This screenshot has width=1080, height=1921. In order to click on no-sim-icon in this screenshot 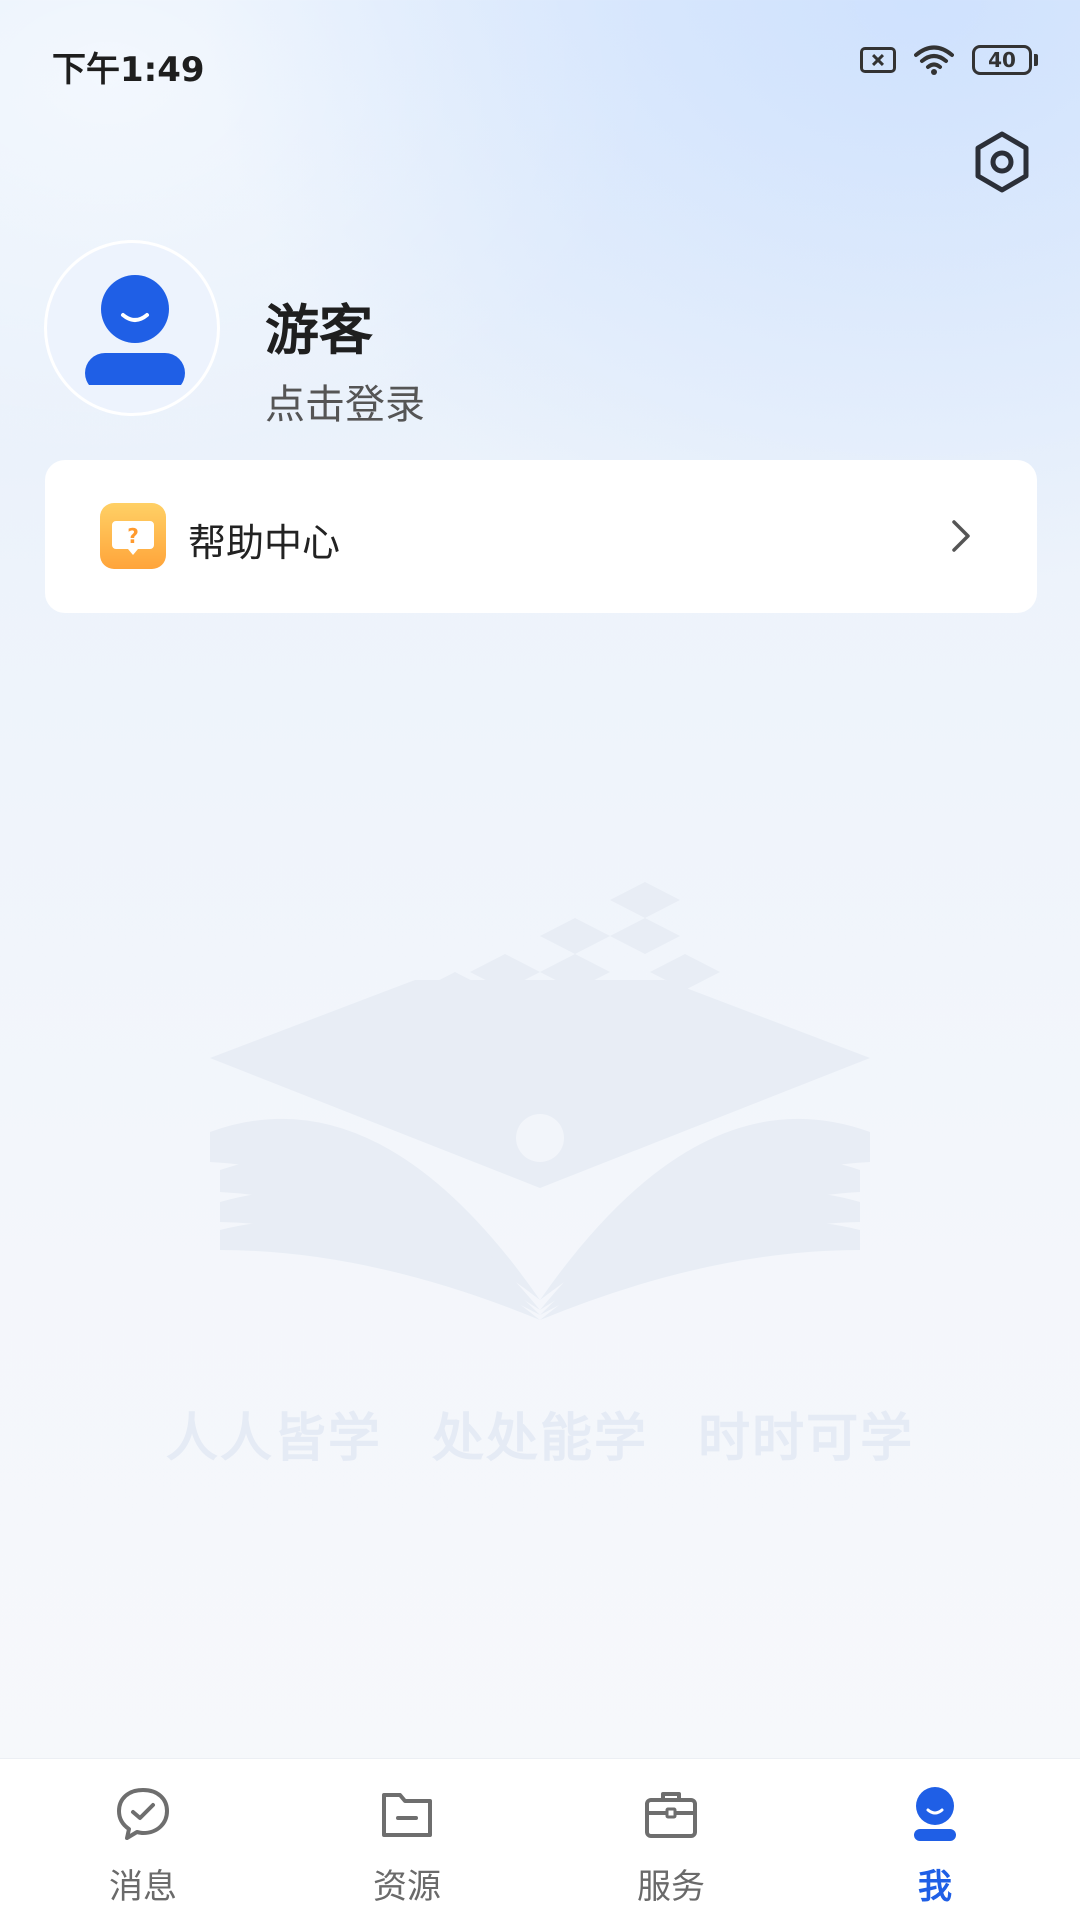, I will do `click(878, 60)`.